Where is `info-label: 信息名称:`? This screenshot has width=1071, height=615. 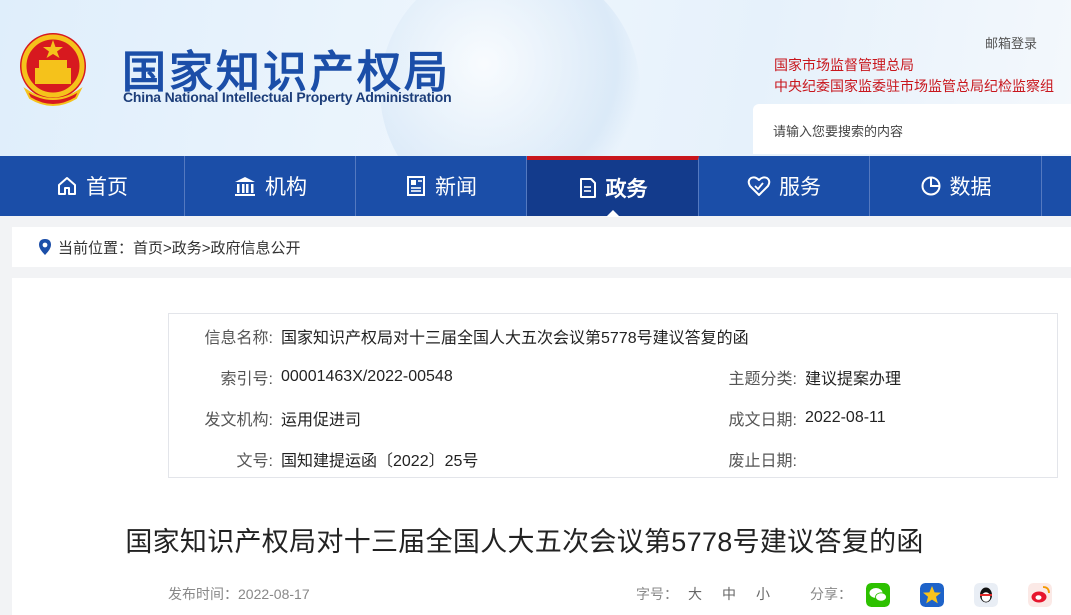 info-label: 信息名称: is located at coordinates (238, 338).